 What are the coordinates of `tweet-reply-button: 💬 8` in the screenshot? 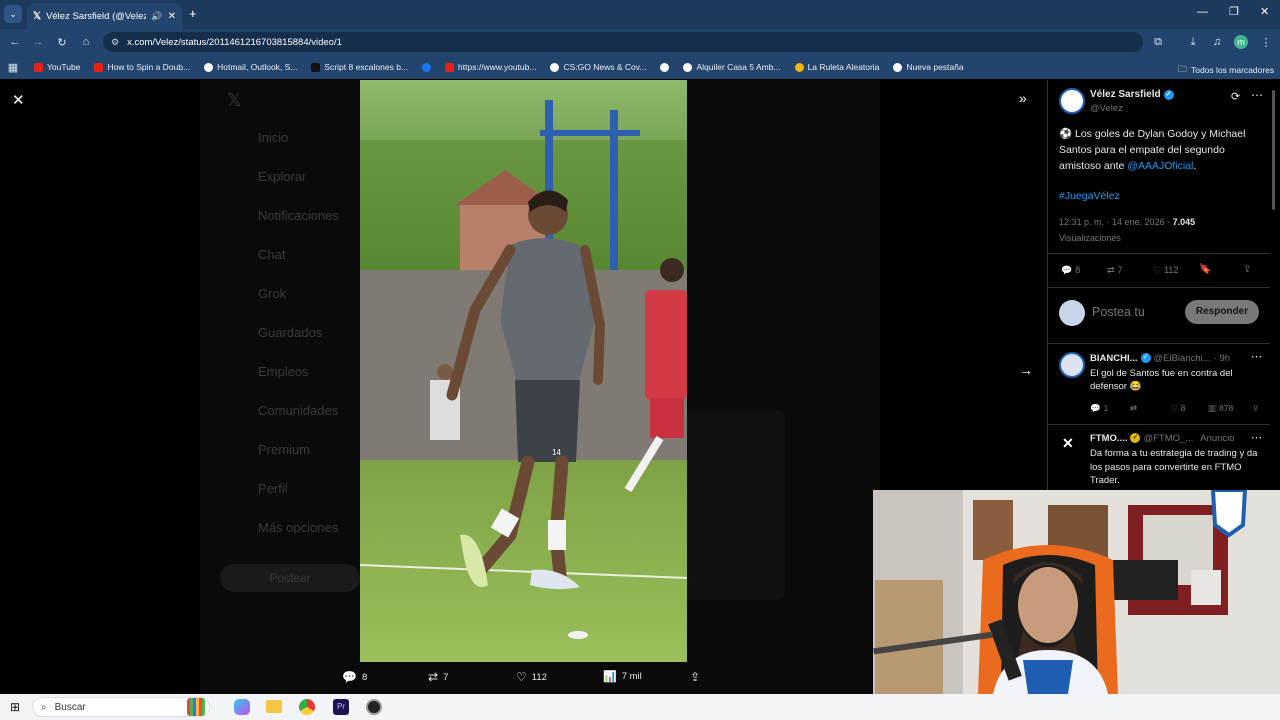 It's located at (1070, 270).